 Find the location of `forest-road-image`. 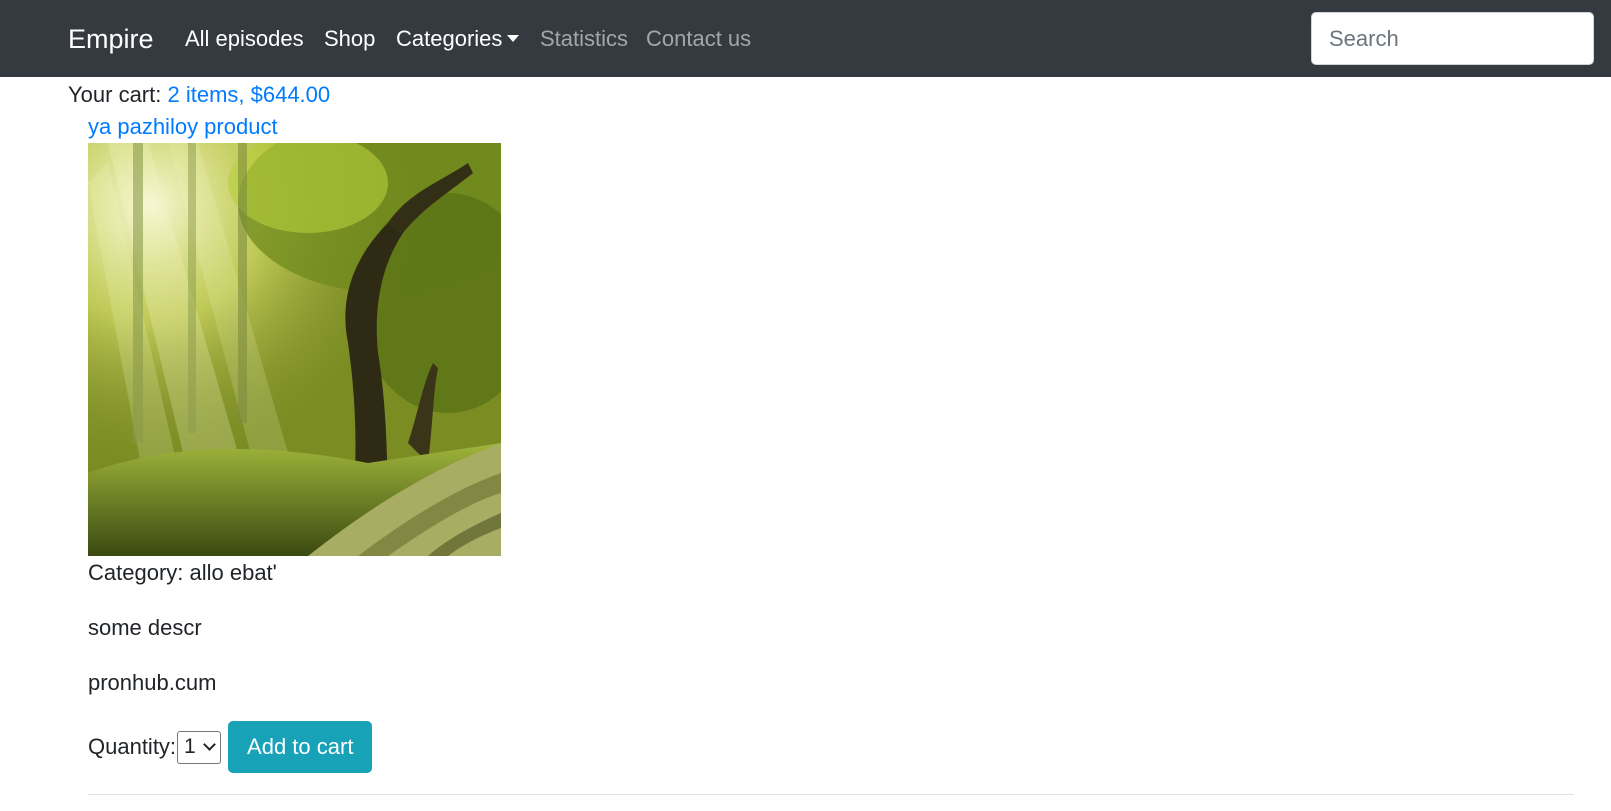

forest-road-image is located at coordinates (294, 349).